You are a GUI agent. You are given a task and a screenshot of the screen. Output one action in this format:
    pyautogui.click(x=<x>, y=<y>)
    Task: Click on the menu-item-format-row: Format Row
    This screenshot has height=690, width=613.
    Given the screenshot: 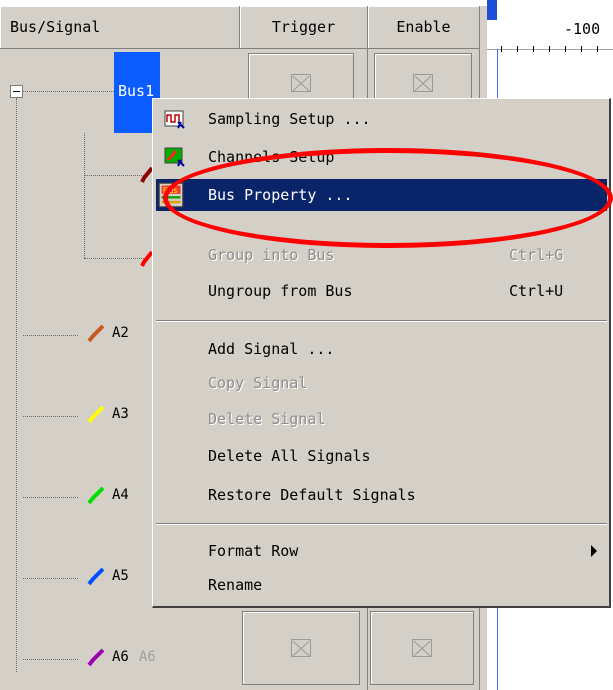 What is the action you would take?
    pyautogui.click(x=381, y=551)
    